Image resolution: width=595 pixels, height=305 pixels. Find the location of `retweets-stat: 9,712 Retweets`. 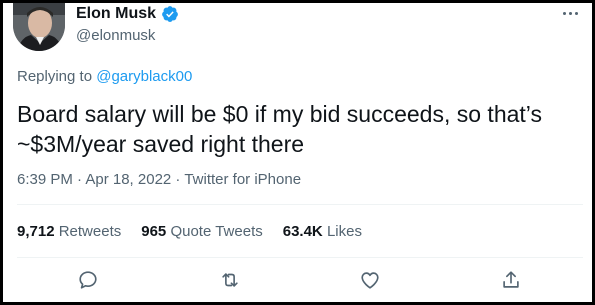

retweets-stat: 9,712 Retweets is located at coordinates (69, 231).